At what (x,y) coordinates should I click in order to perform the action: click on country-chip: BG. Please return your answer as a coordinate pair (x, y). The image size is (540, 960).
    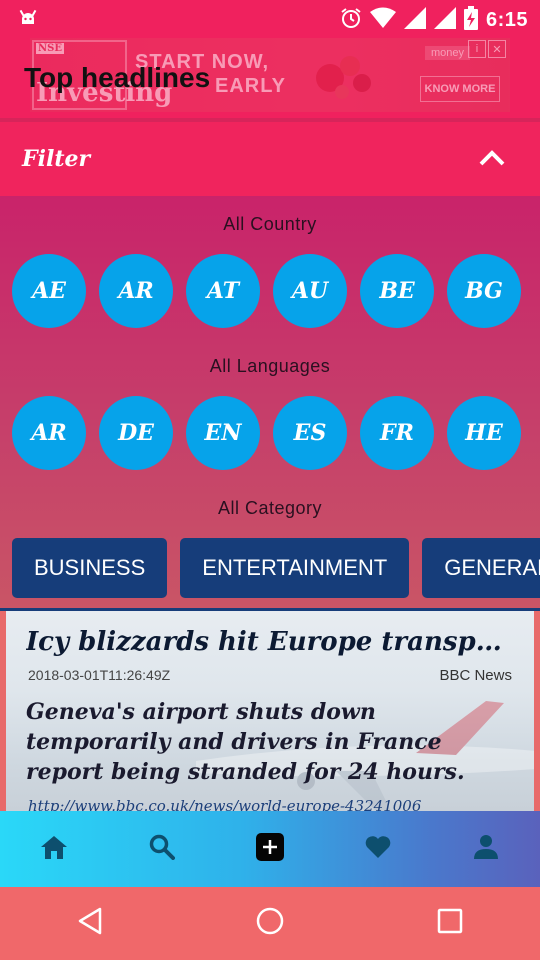
    Looking at the image, I should click on (484, 291).